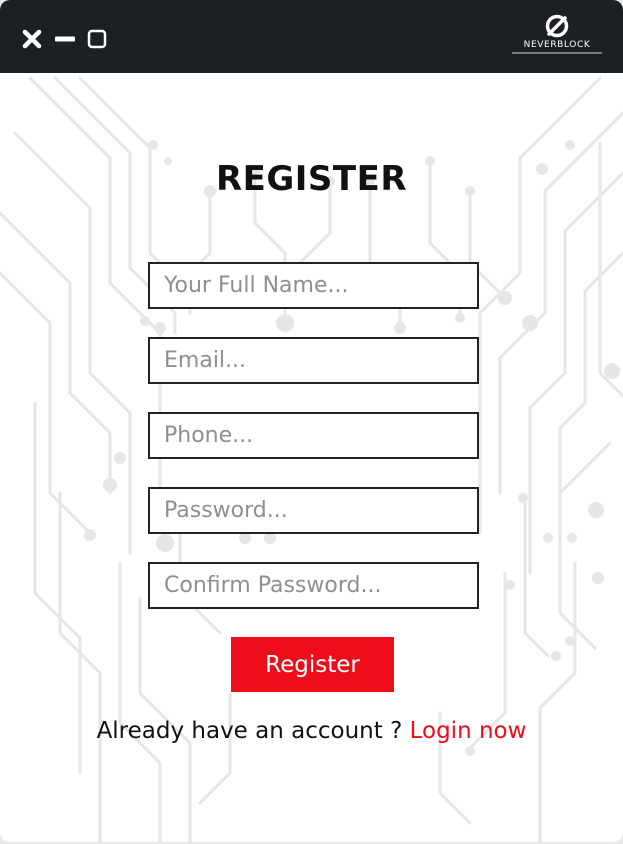 This screenshot has width=623, height=844. What do you see at coordinates (313, 360) in the screenshot?
I see `email-input` at bounding box center [313, 360].